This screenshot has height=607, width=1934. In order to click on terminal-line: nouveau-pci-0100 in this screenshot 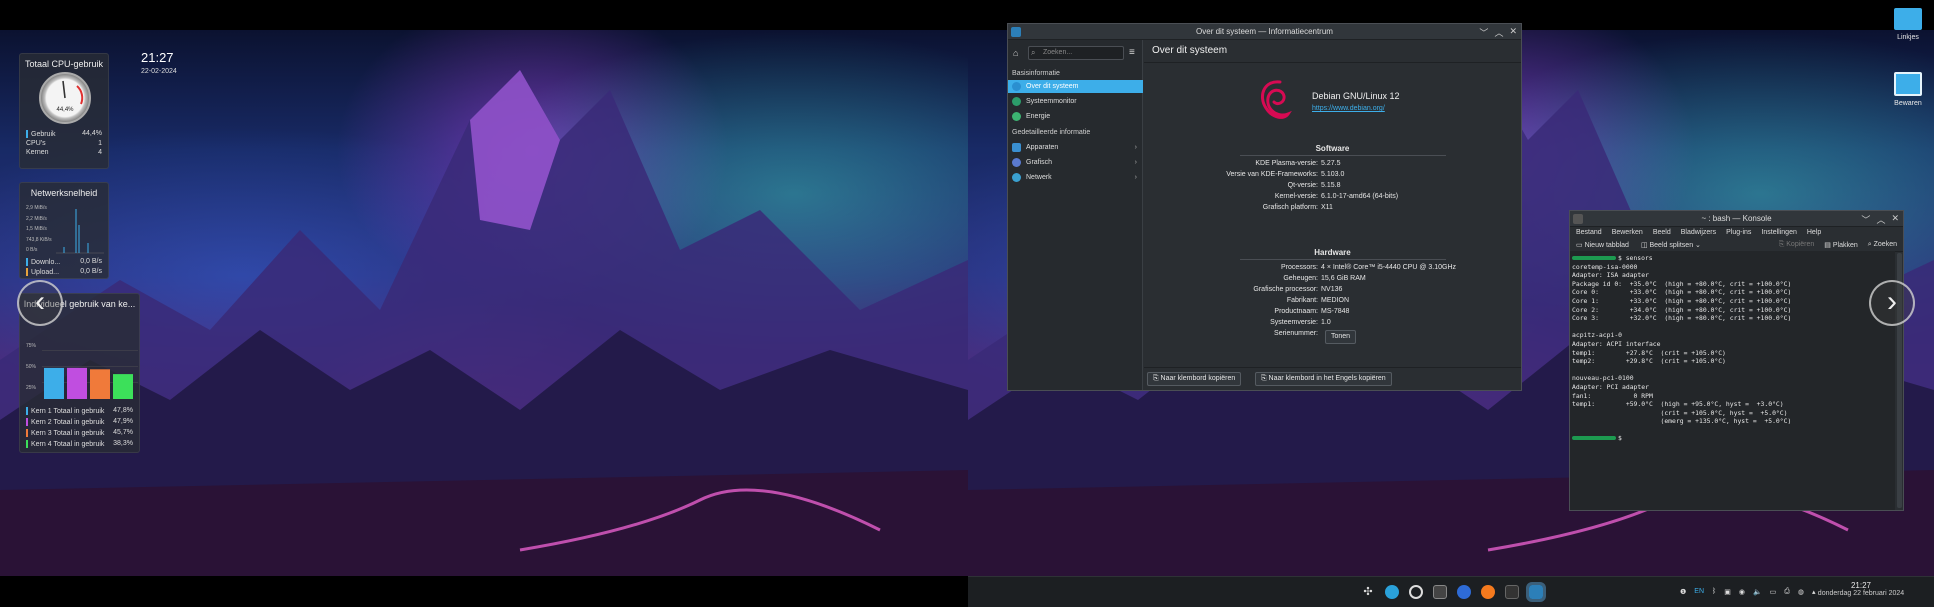, I will do `click(1603, 378)`.